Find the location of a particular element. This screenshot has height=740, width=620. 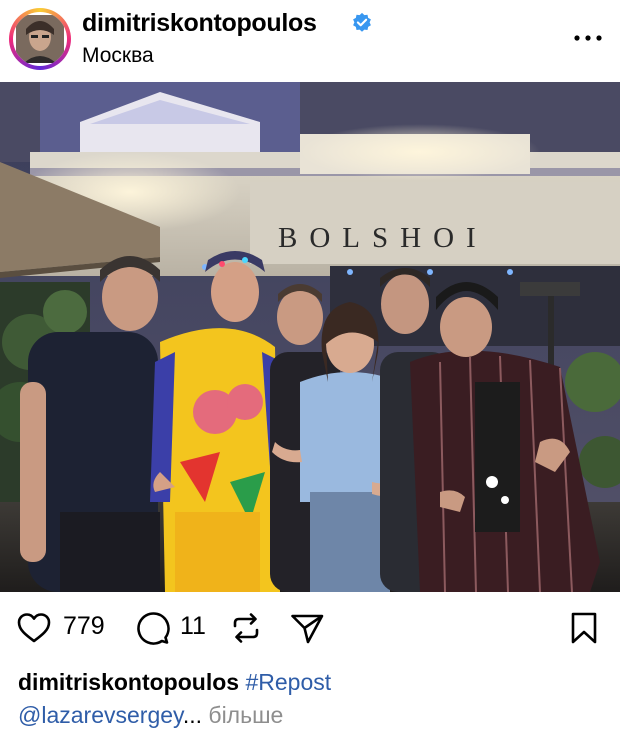

caption-mention: @lazarevsergey is located at coordinates (100, 715).